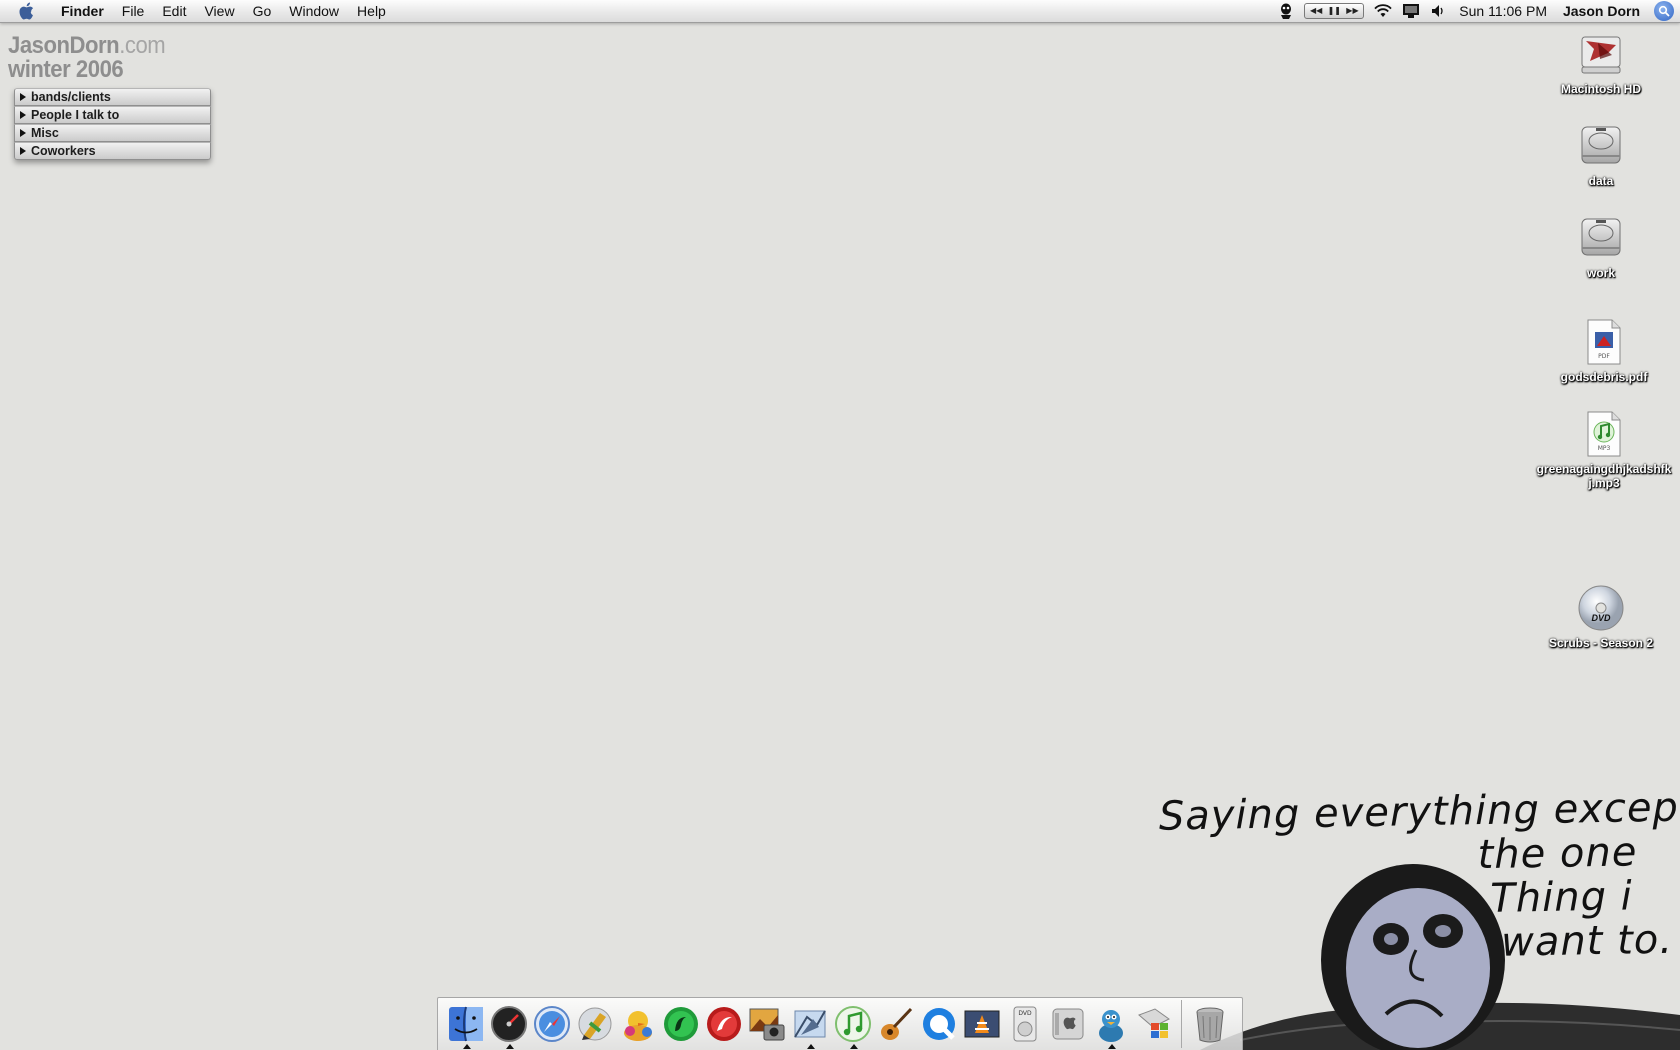  I want to click on windows-app-icon, so click(1153, 1023).